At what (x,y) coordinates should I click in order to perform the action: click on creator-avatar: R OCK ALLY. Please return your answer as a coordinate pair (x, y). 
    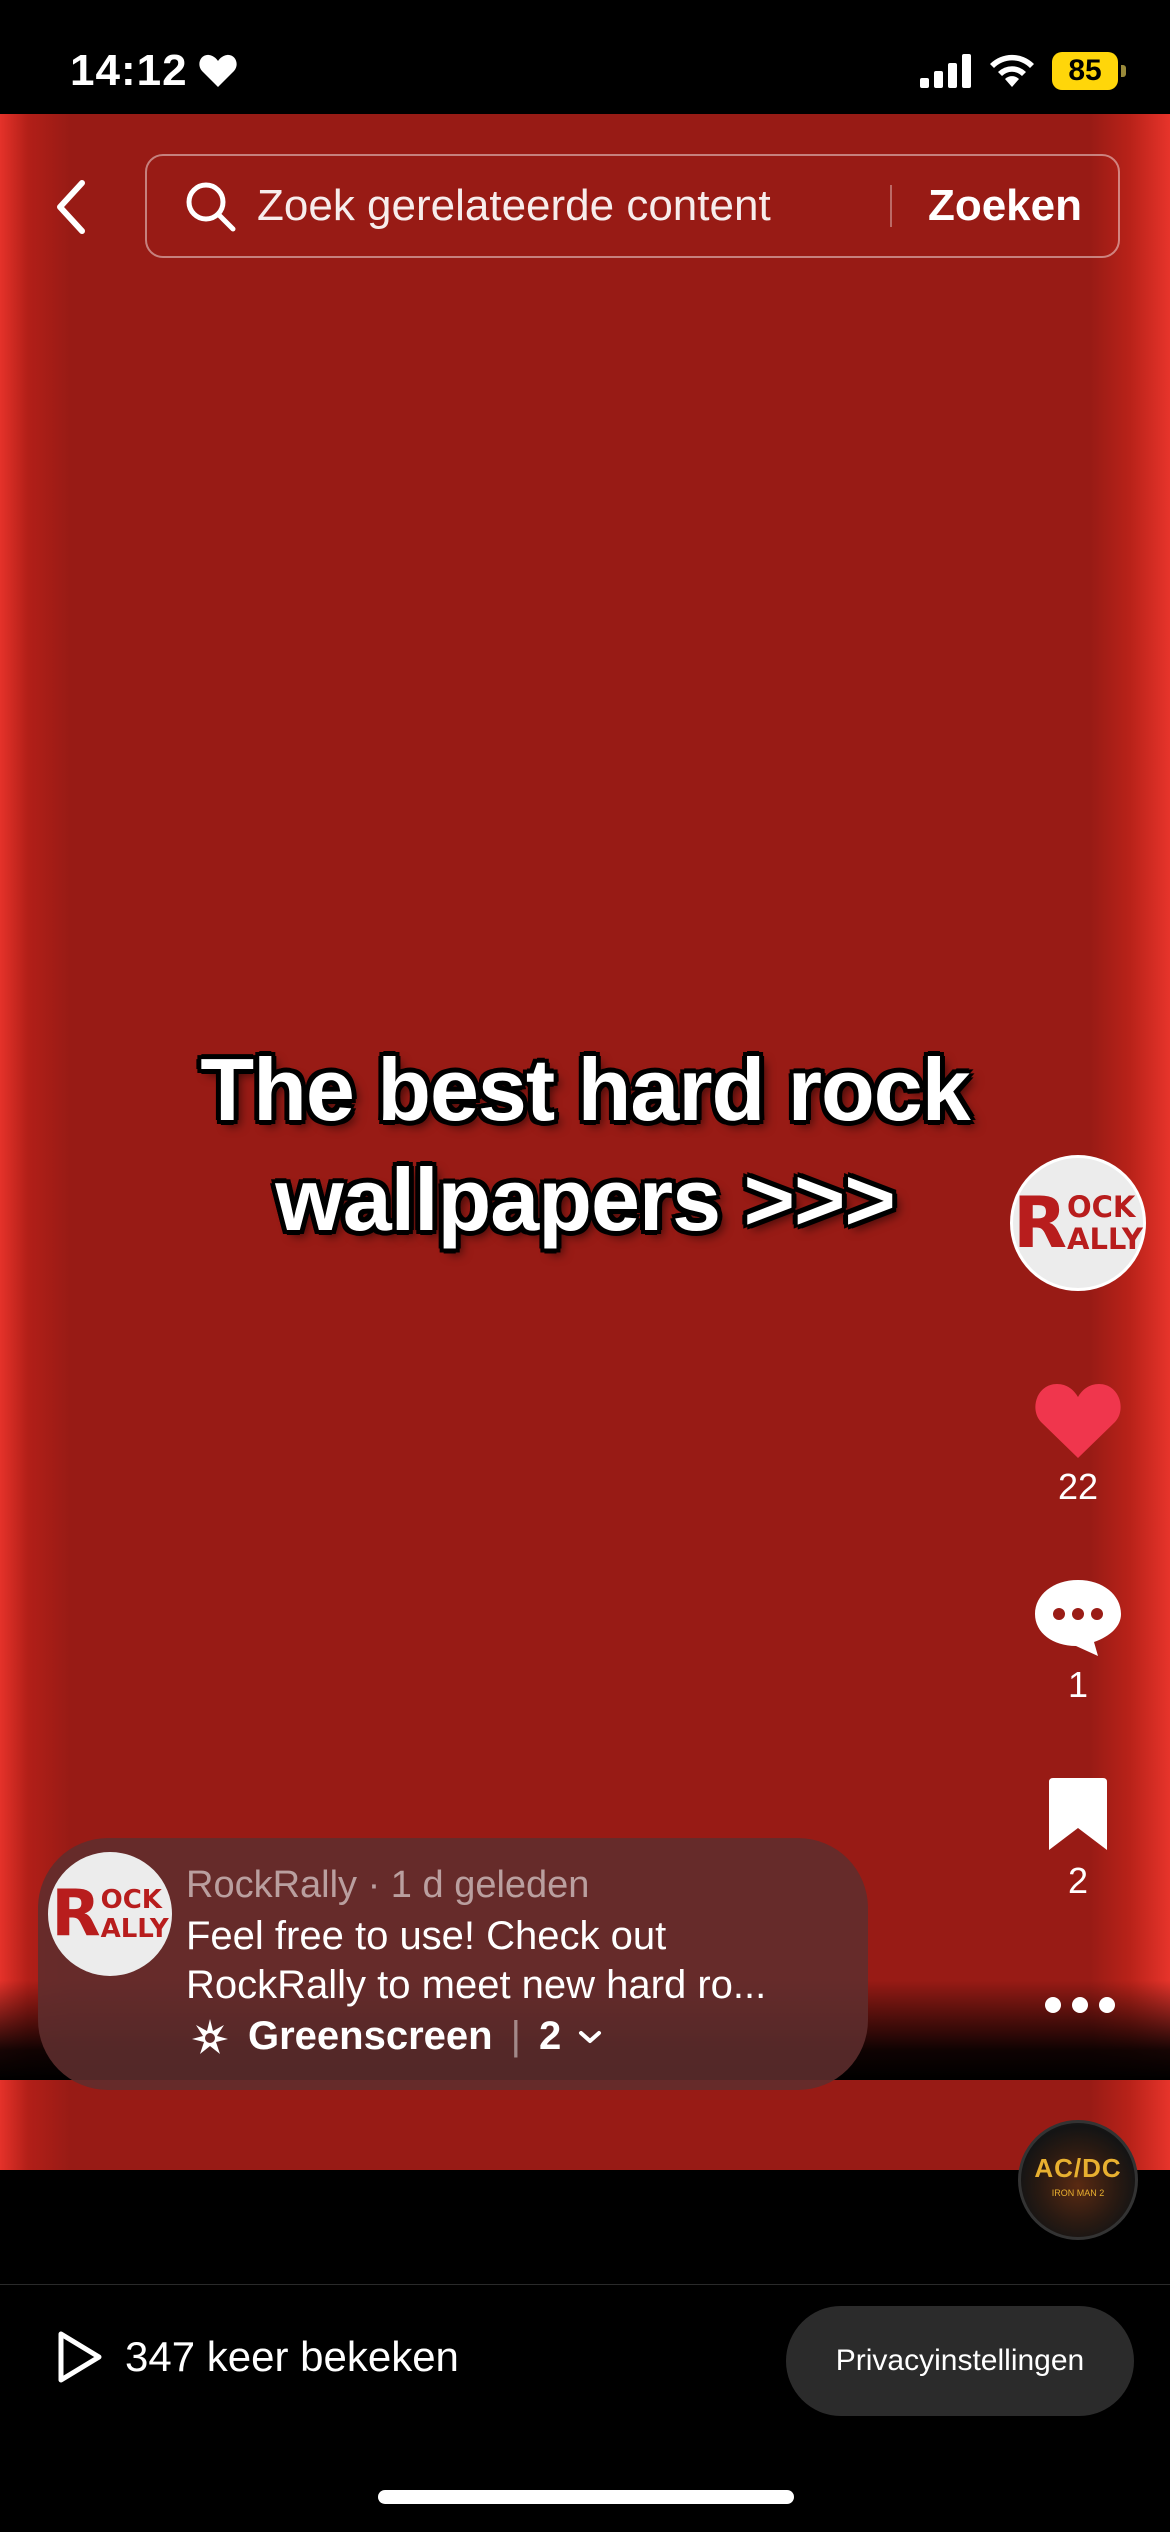
    Looking at the image, I should click on (1078, 1223).